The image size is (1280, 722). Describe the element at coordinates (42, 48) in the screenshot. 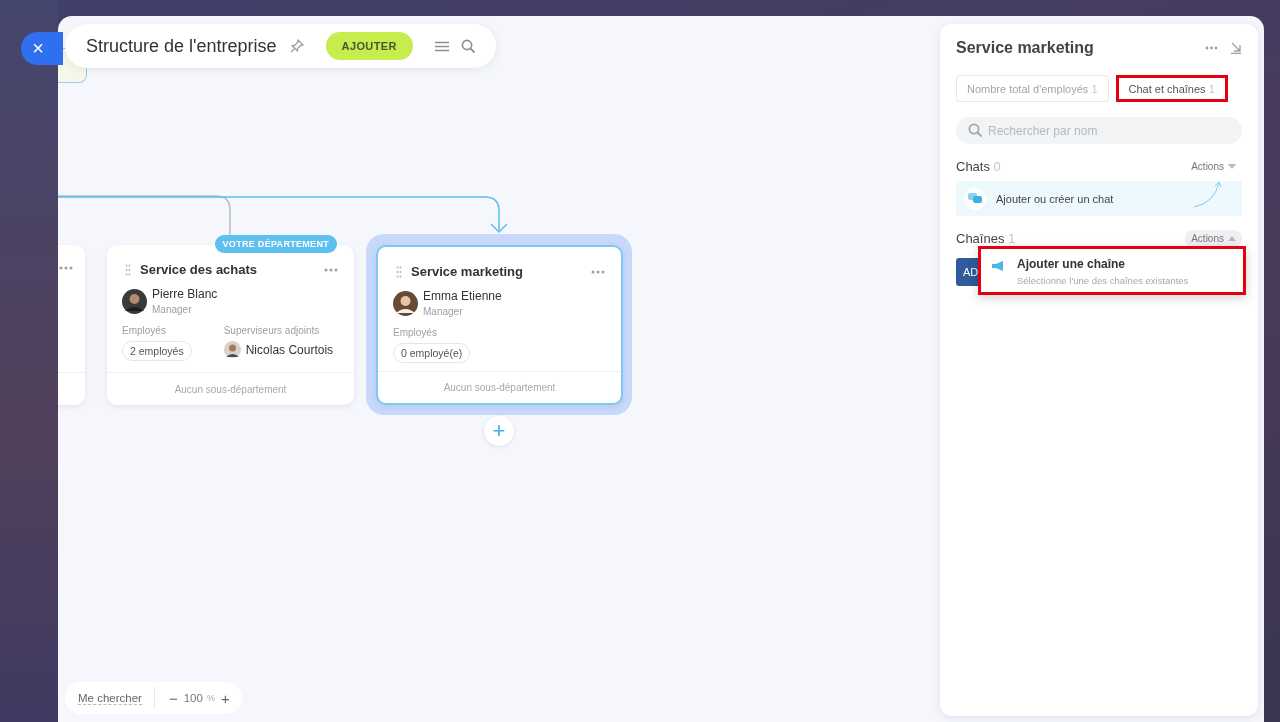

I see `close-button: ×` at that location.